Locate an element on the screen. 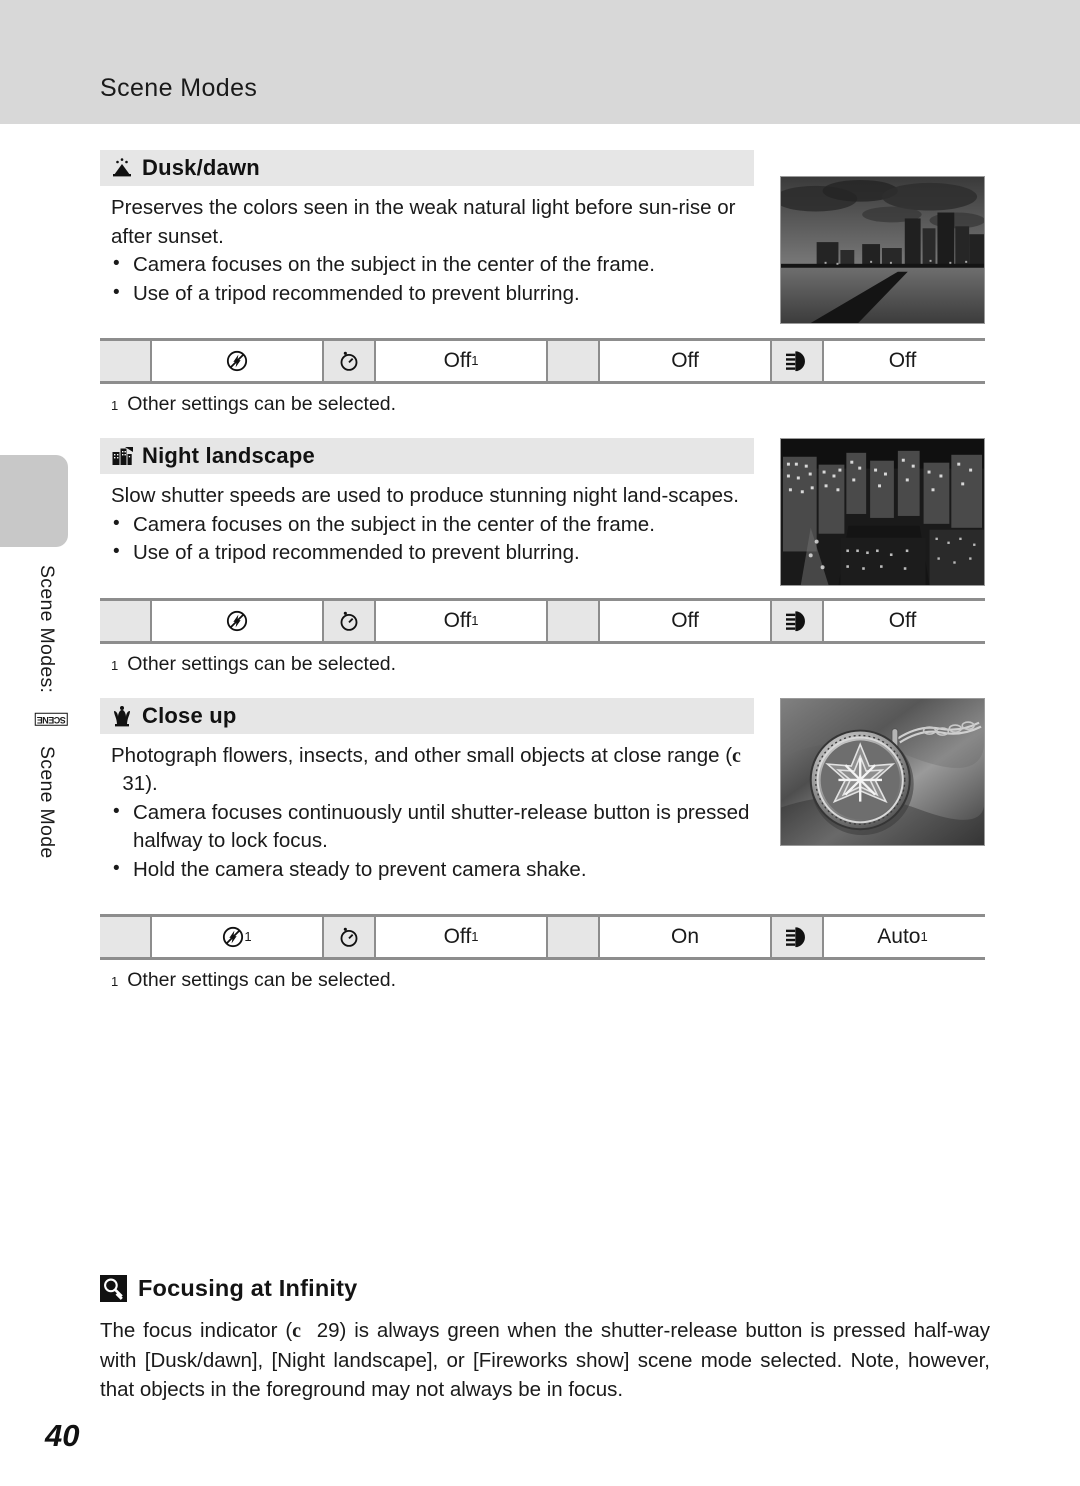 This screenshot has height=1486, width=1080. section-title: Dusk/dawn is located at coordinates (201, 167).